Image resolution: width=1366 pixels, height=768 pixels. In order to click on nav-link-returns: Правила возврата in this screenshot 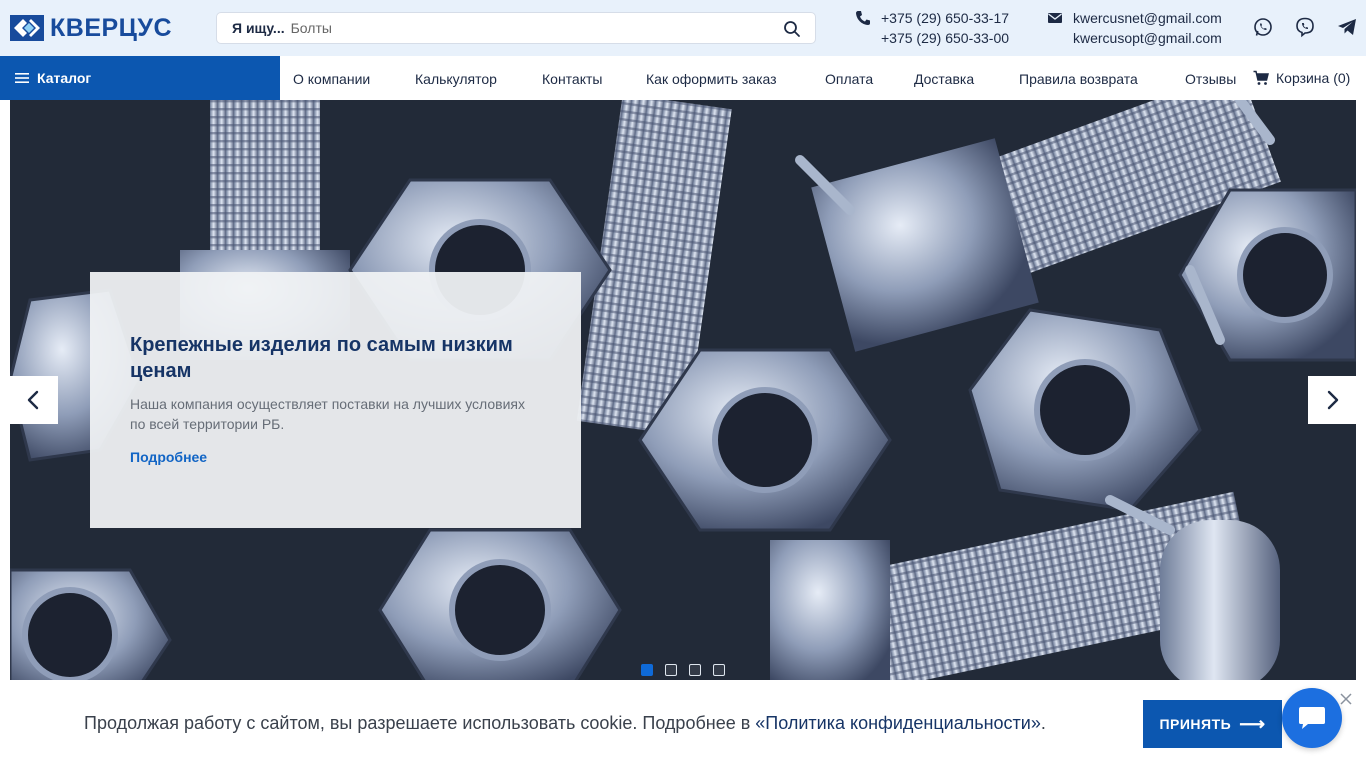, I will do `click(1078, 78)`.